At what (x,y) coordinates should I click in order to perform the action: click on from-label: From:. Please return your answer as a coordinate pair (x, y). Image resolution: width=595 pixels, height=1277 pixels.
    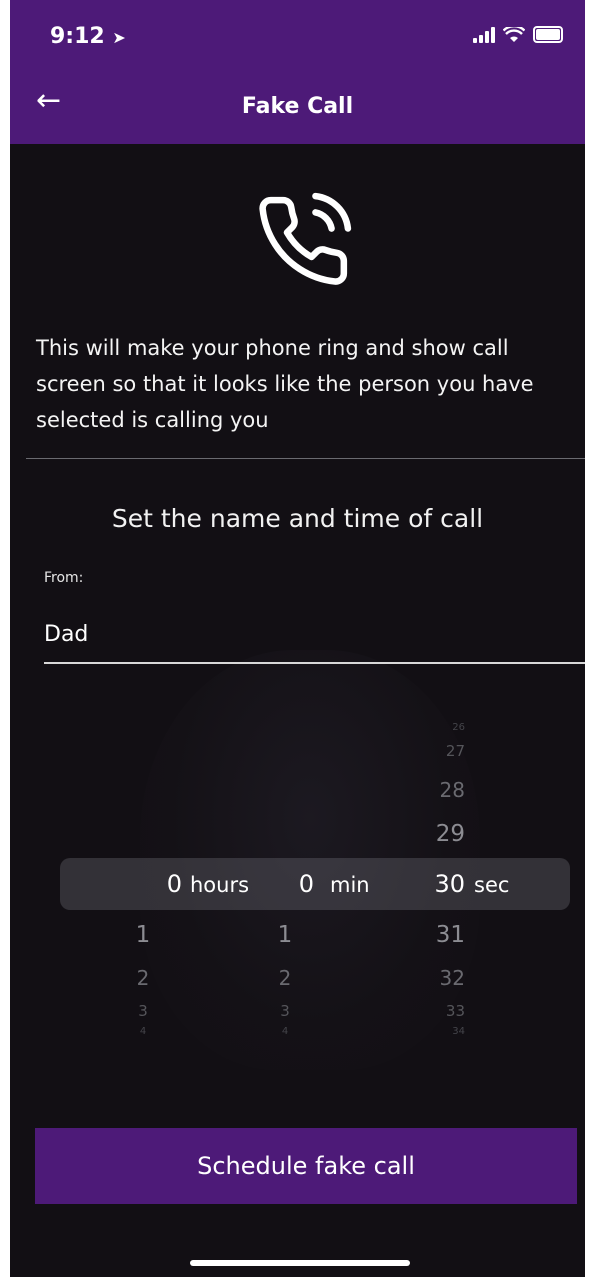
    Looking at the image, I should click on (64, 578).